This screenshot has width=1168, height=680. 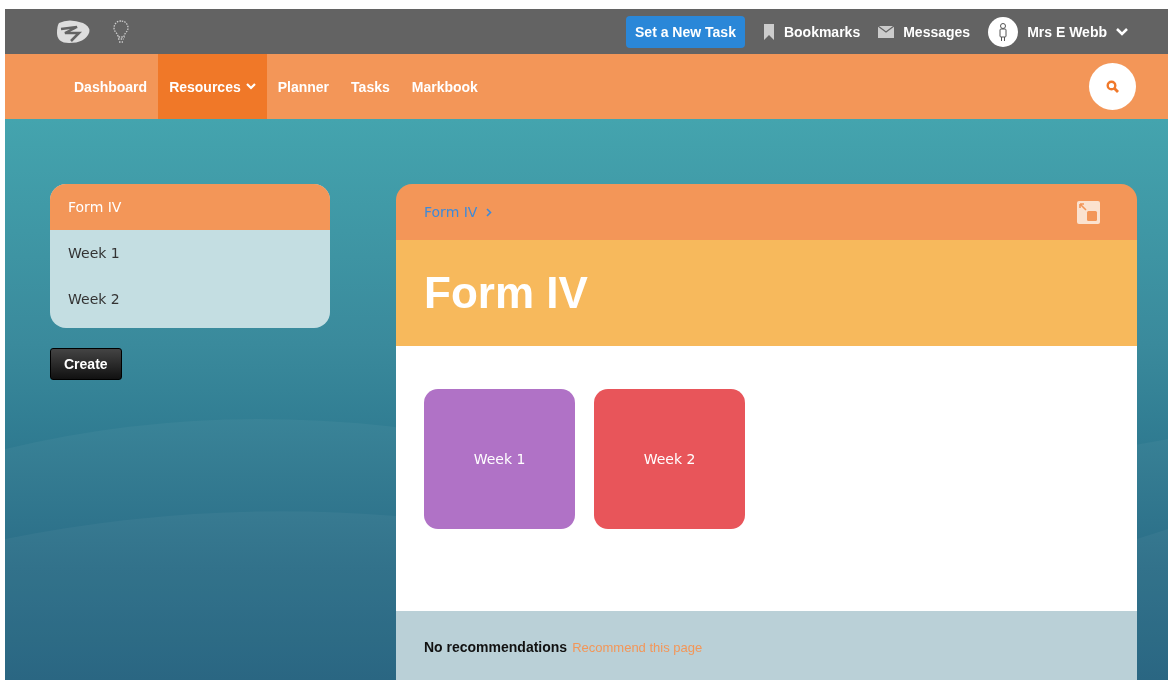 I want to click on lightbulb-icon, so click(x=121, y=31).